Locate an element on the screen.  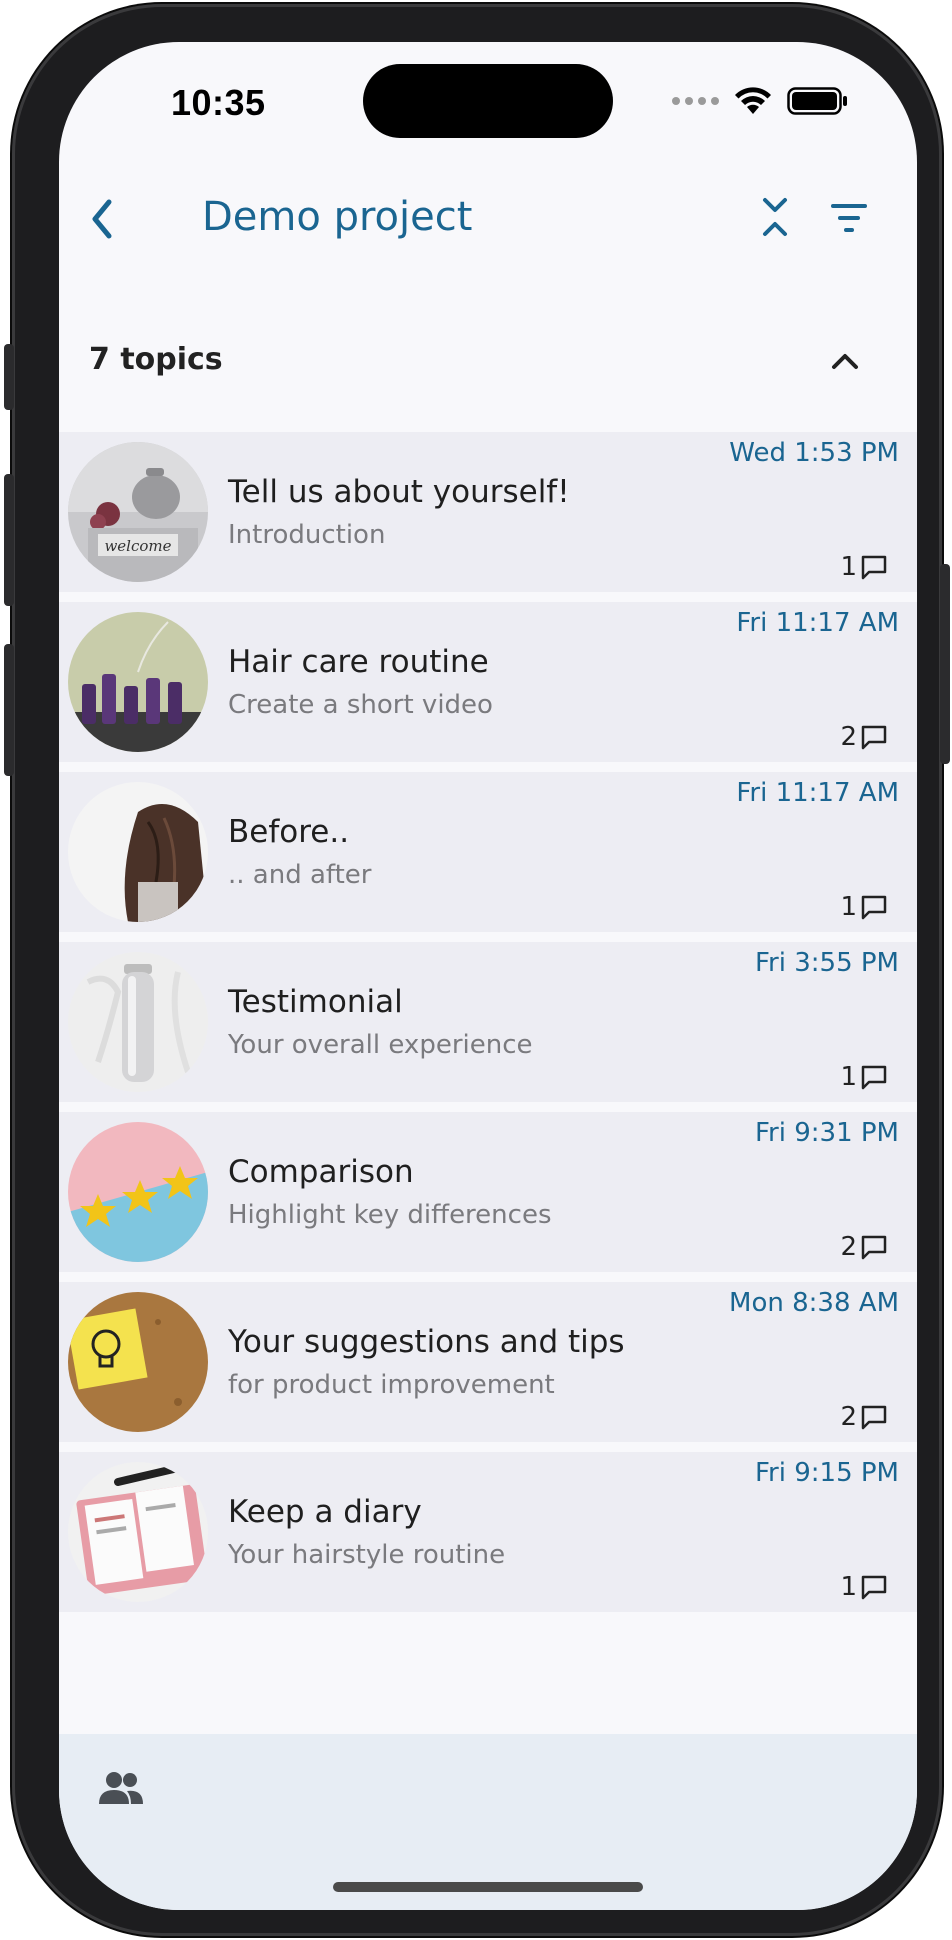
topic-timestamp: Fri 9:15 PM is located at coordinates (826, 1473).